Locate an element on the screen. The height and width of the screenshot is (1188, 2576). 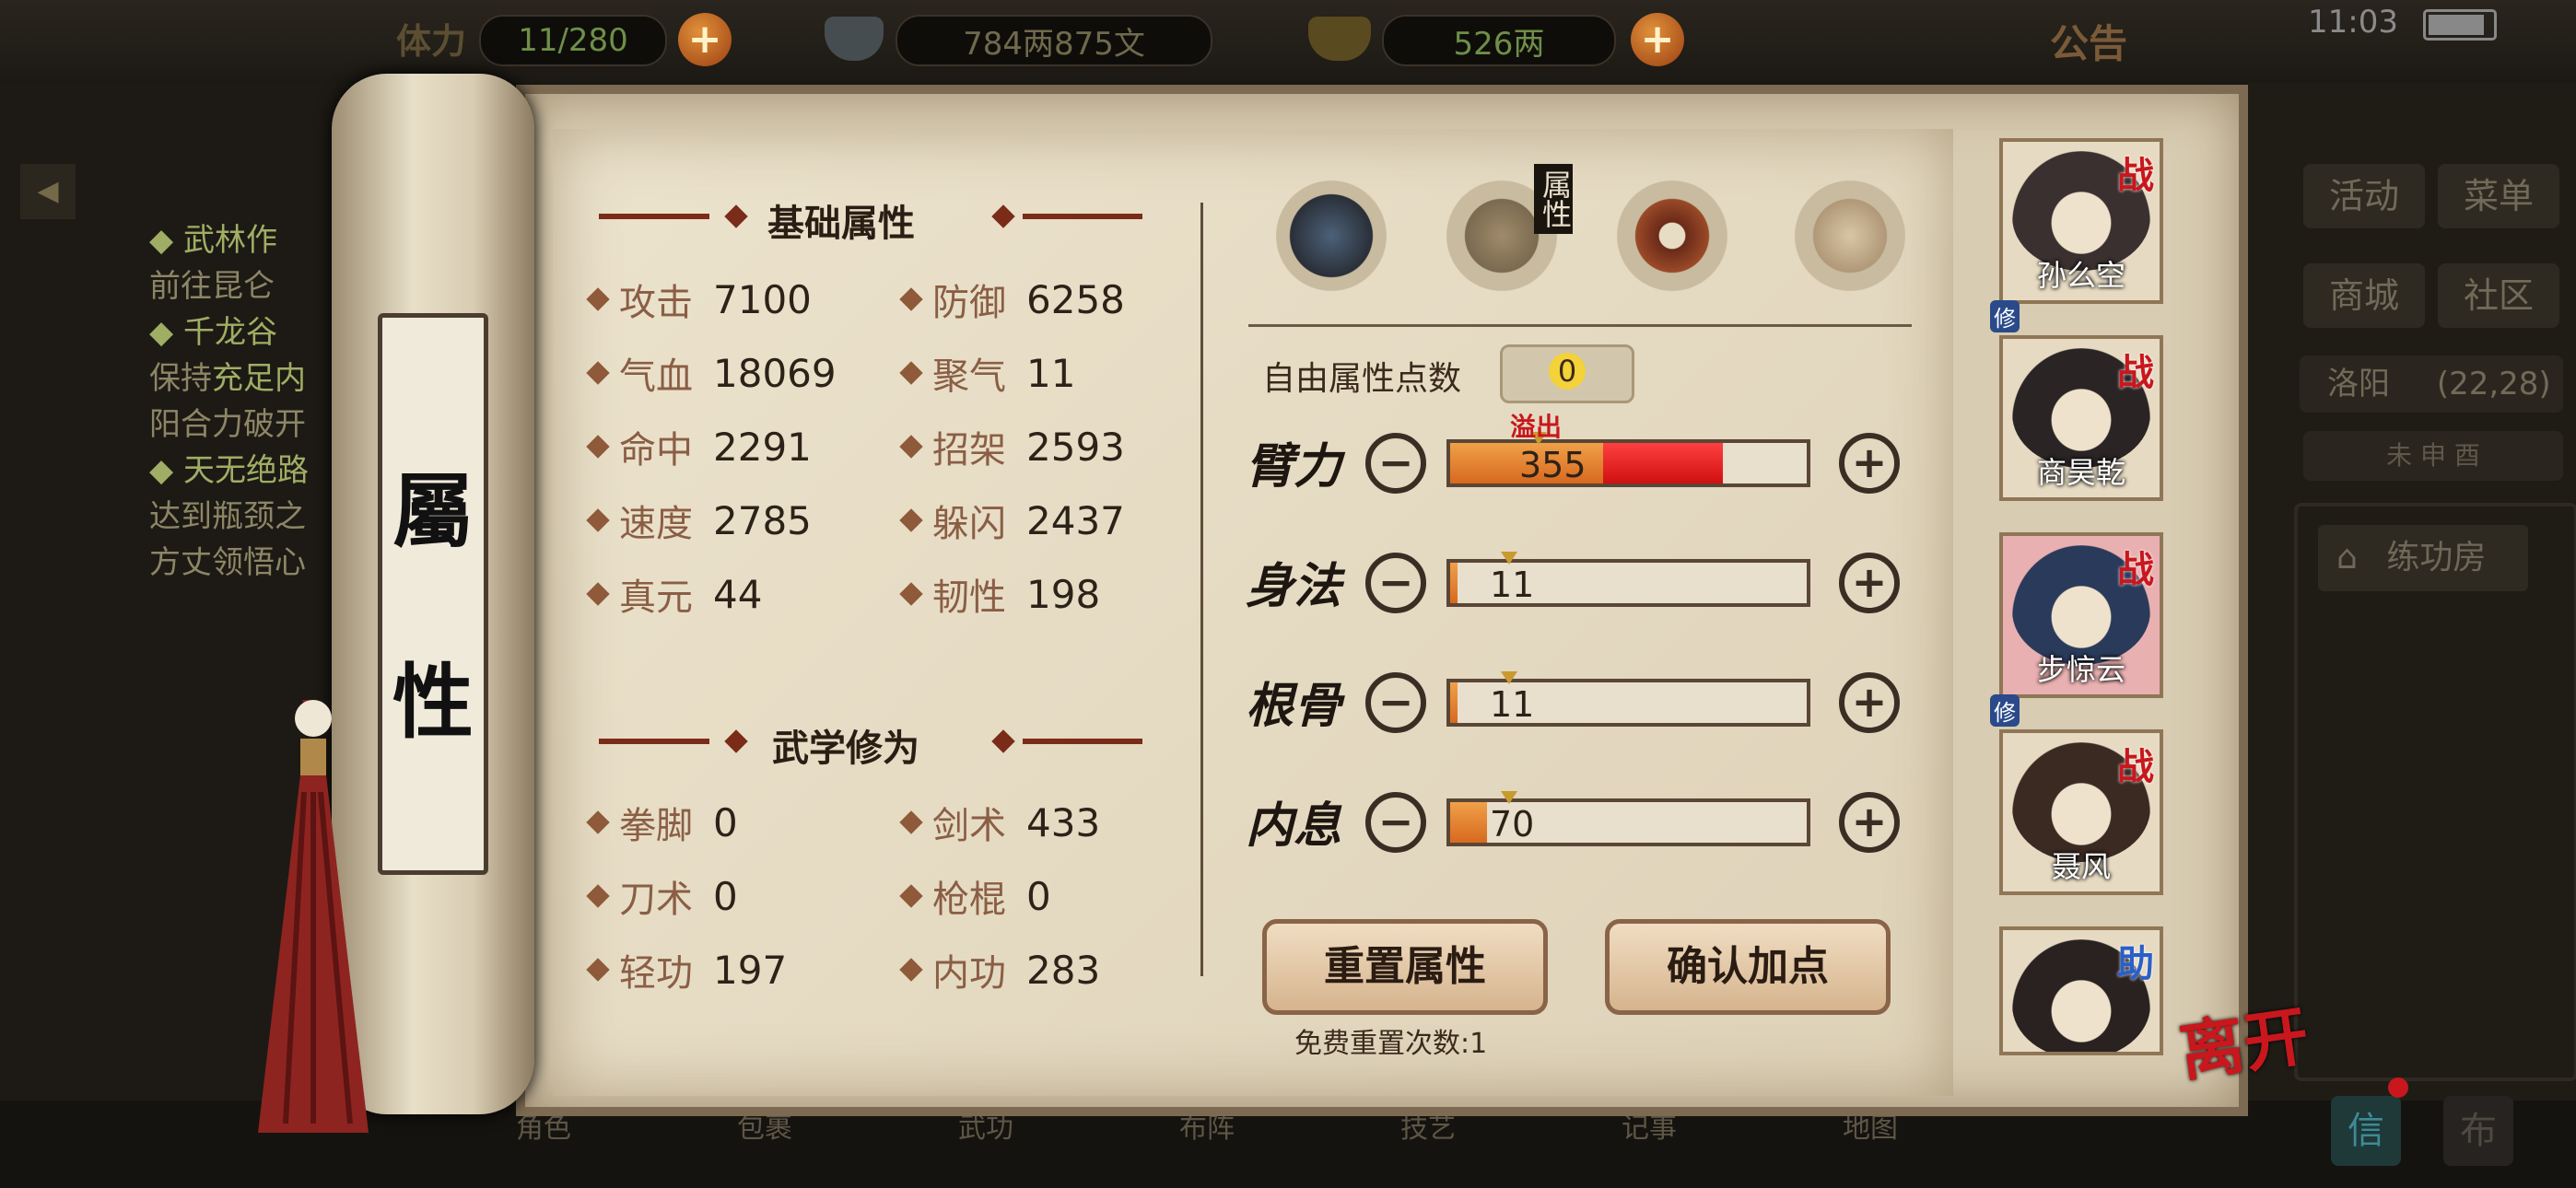
community-button: 社区 is located at coordinates (2498, 295).